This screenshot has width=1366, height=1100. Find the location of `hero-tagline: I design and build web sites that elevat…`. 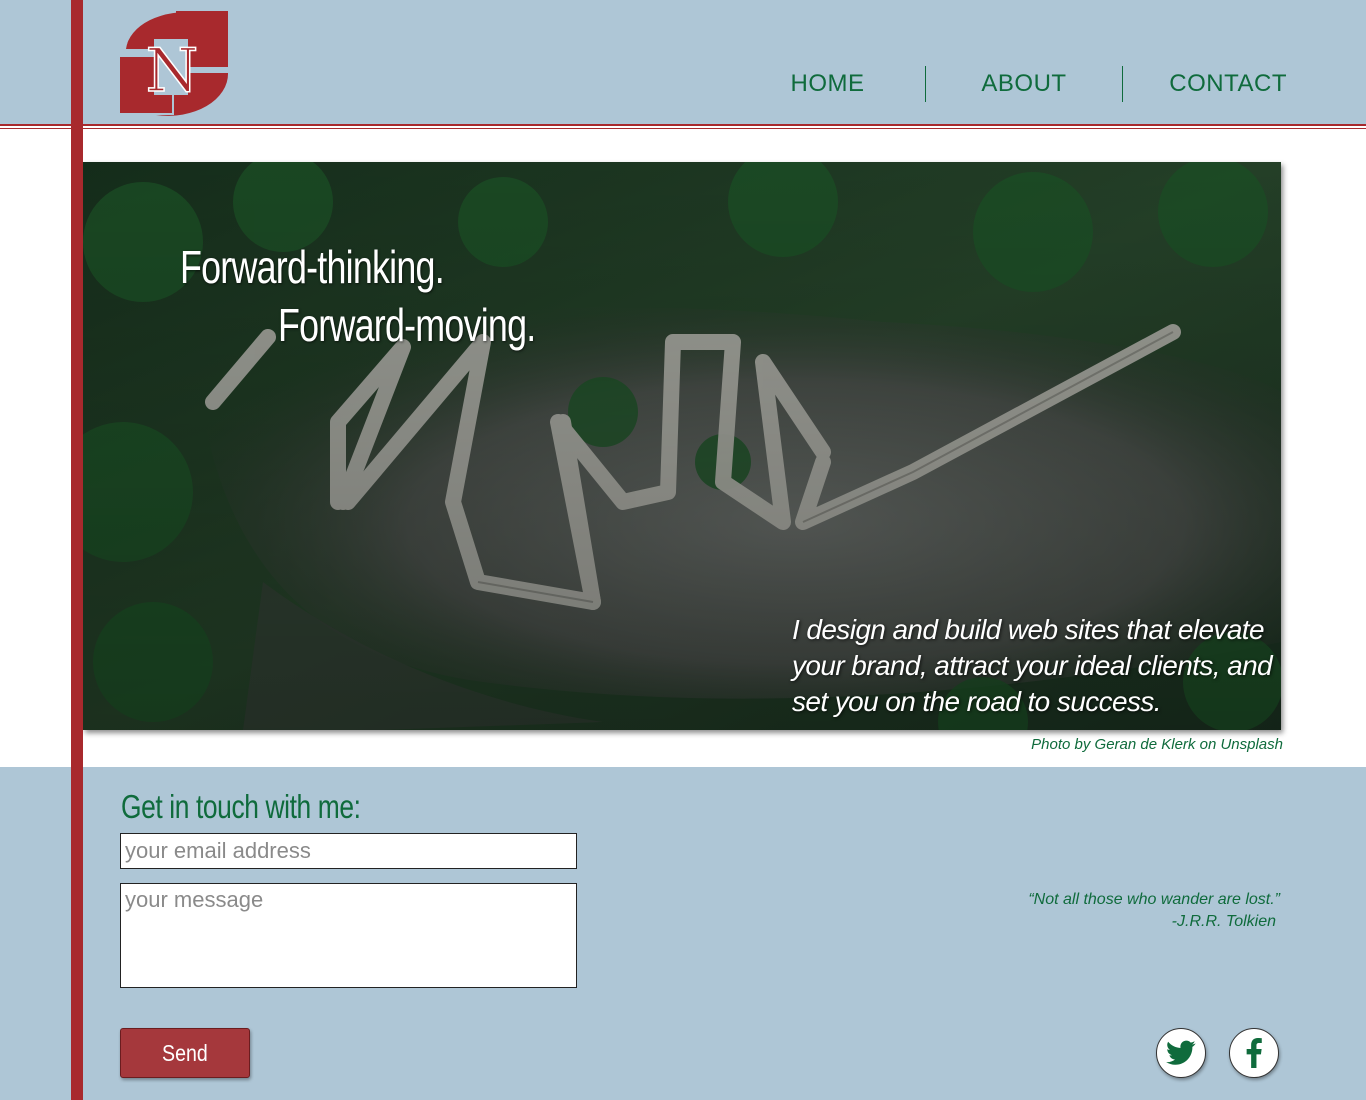

hero-tagline: I design and build web sites that elevat… is located at coordinates (1032, 665).